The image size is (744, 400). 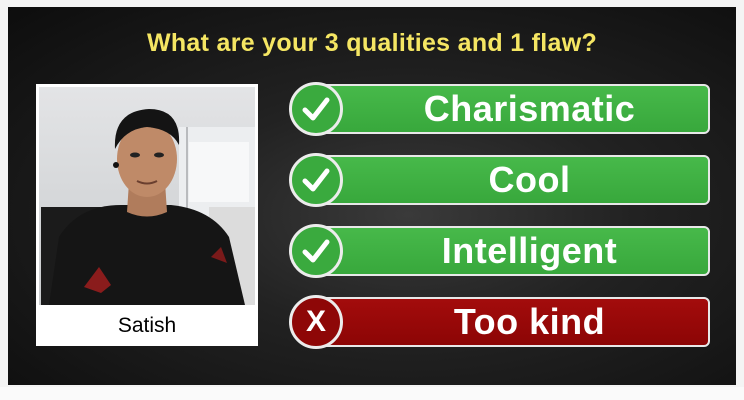 I want to click on person-photo-icon, so click(x=148, y=207).